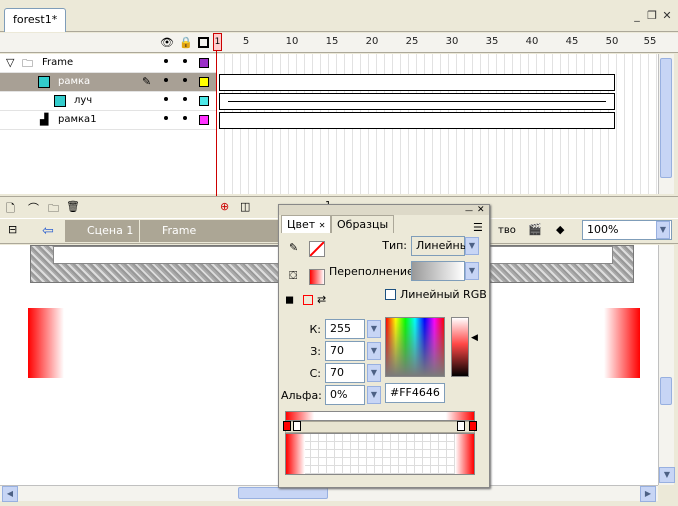 The width and height of the screenshot is (678, 506). I want to click on outline-icon, so click(203, 42).